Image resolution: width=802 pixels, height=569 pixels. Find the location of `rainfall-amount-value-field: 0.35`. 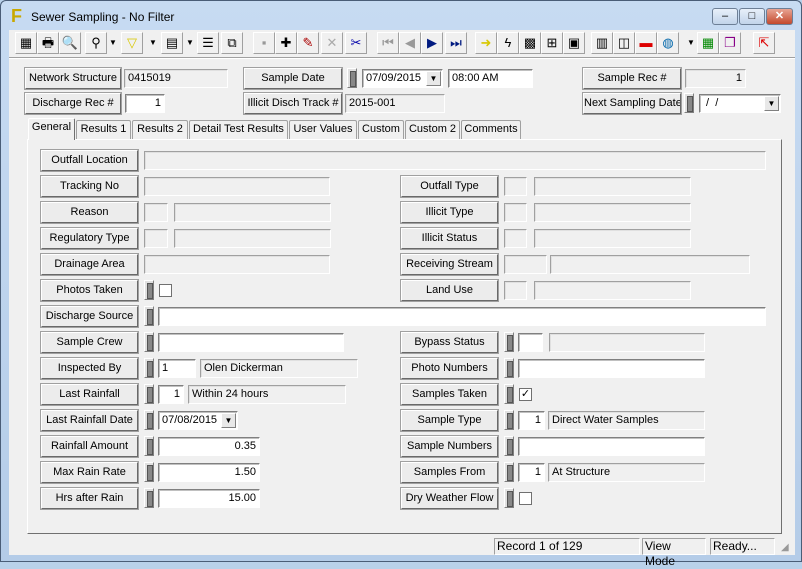

rainfall-amount-value-field: 0.35 is located at coordinates (209, 446).